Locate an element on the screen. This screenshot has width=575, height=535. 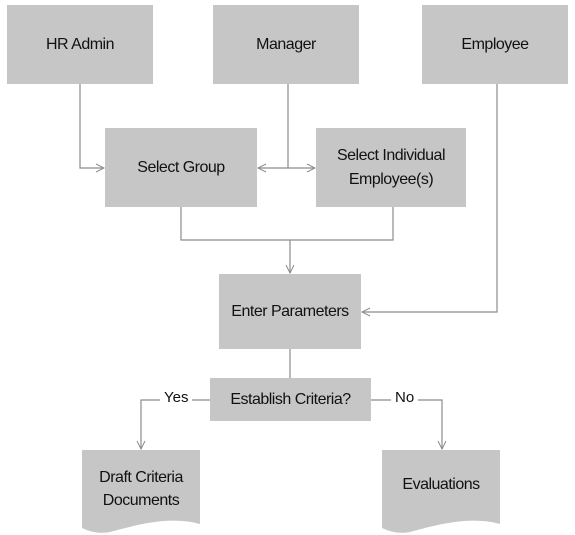
select-individual-label-line1: Select Individual is located at coordinates (391, 156).